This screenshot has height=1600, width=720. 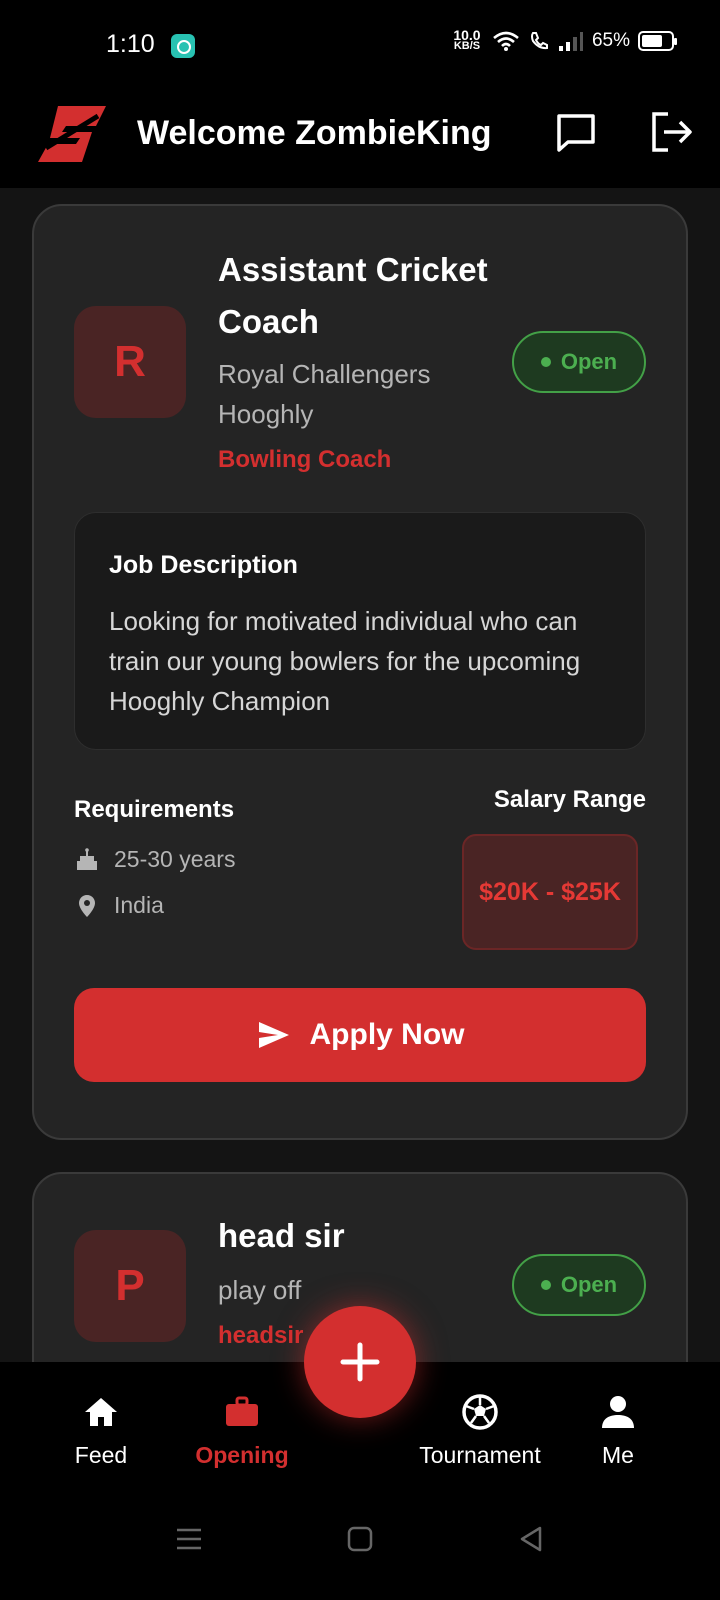 I want to click on job-category: Bowling Coach, so click(x=305, y=459).